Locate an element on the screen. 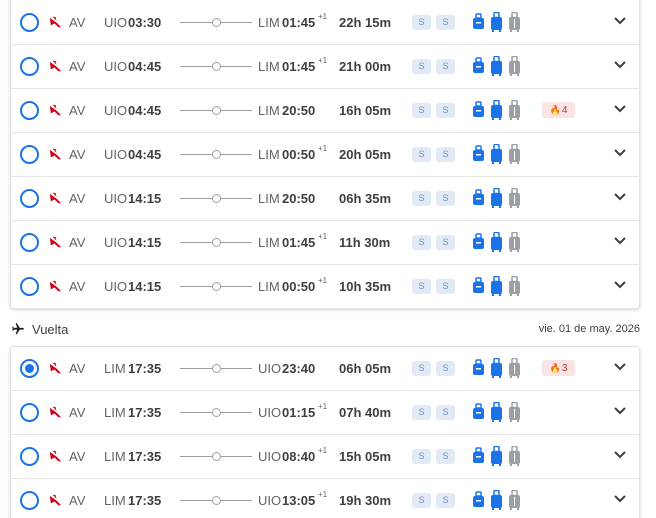  return-date: vie. 01 de may. 2026 is located at coordinates (589, 329).